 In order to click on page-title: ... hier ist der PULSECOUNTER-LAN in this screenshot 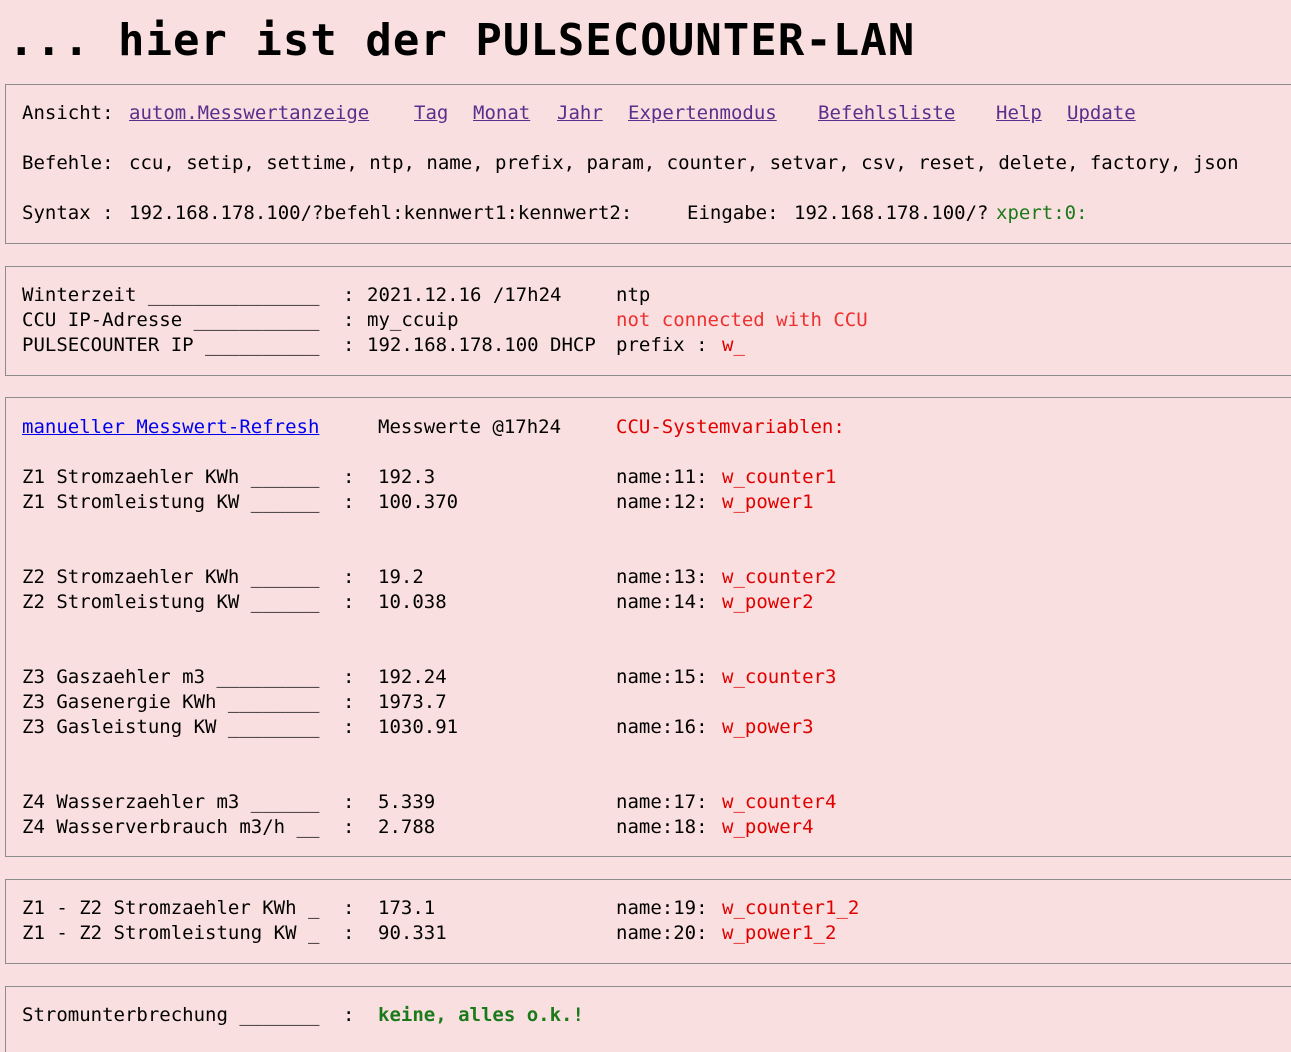, I will do `click(462, 40)`.